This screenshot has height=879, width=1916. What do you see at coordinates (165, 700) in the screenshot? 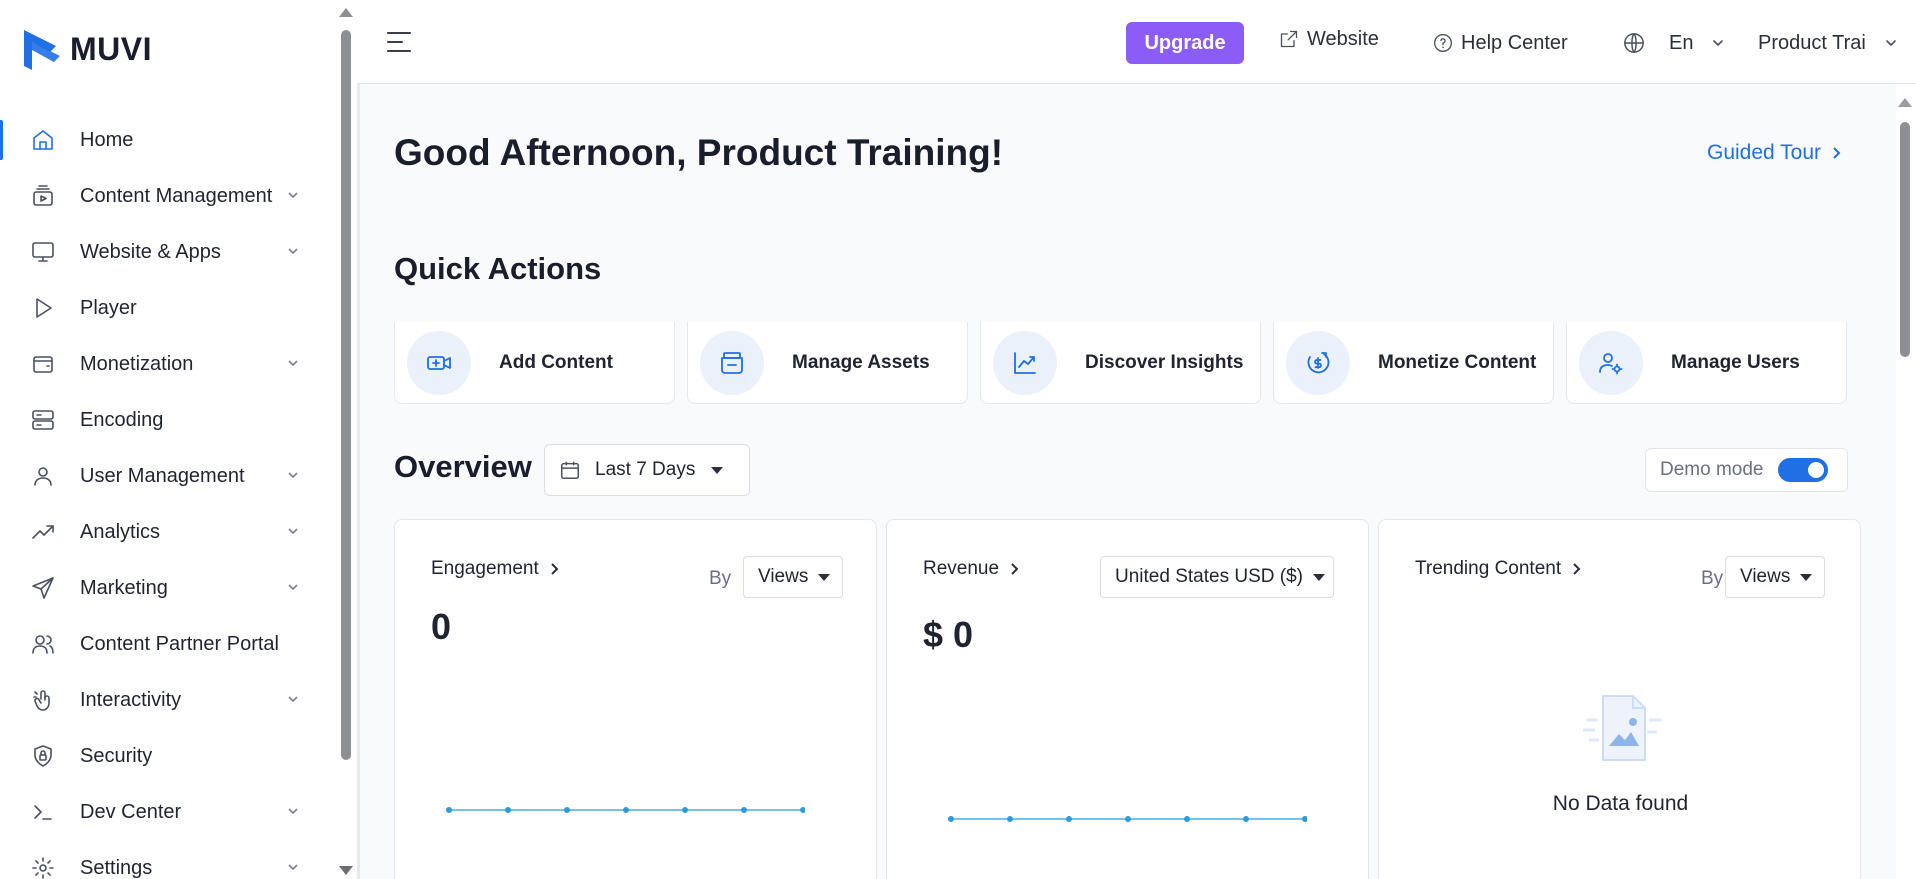
I see `sidebar-item-interactivity: Interactivity` at bounding box center [165, 700].